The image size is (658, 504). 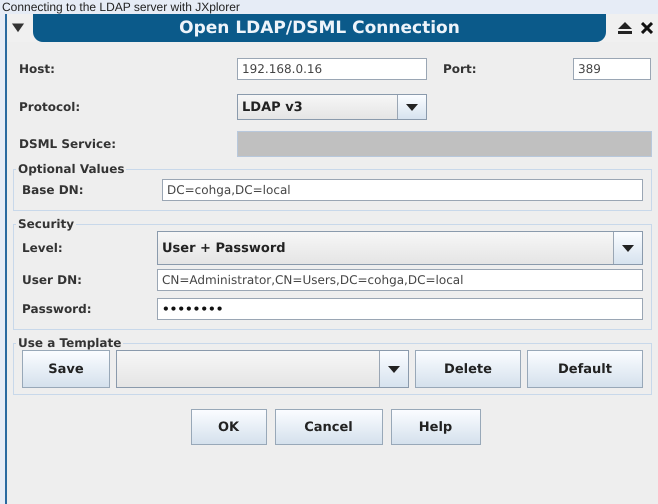 What do you see at coordinates (332, 107) in the screenshot?
I see `protocol-dropdown: LDAP v3` at bounding box center [332, 107].